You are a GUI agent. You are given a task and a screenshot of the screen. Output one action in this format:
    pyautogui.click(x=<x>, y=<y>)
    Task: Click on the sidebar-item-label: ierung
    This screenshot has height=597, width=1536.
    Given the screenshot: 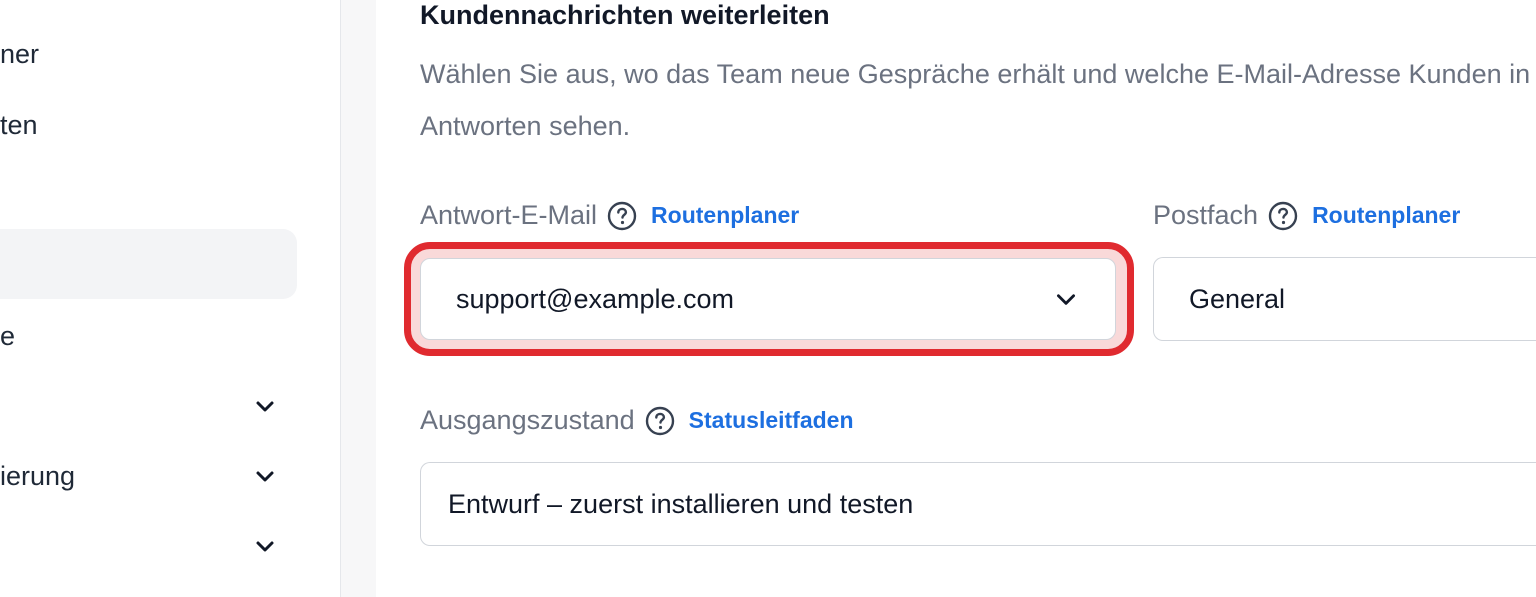 What is the action you would take?
    pyautogui.click(x=38, y=475)
    